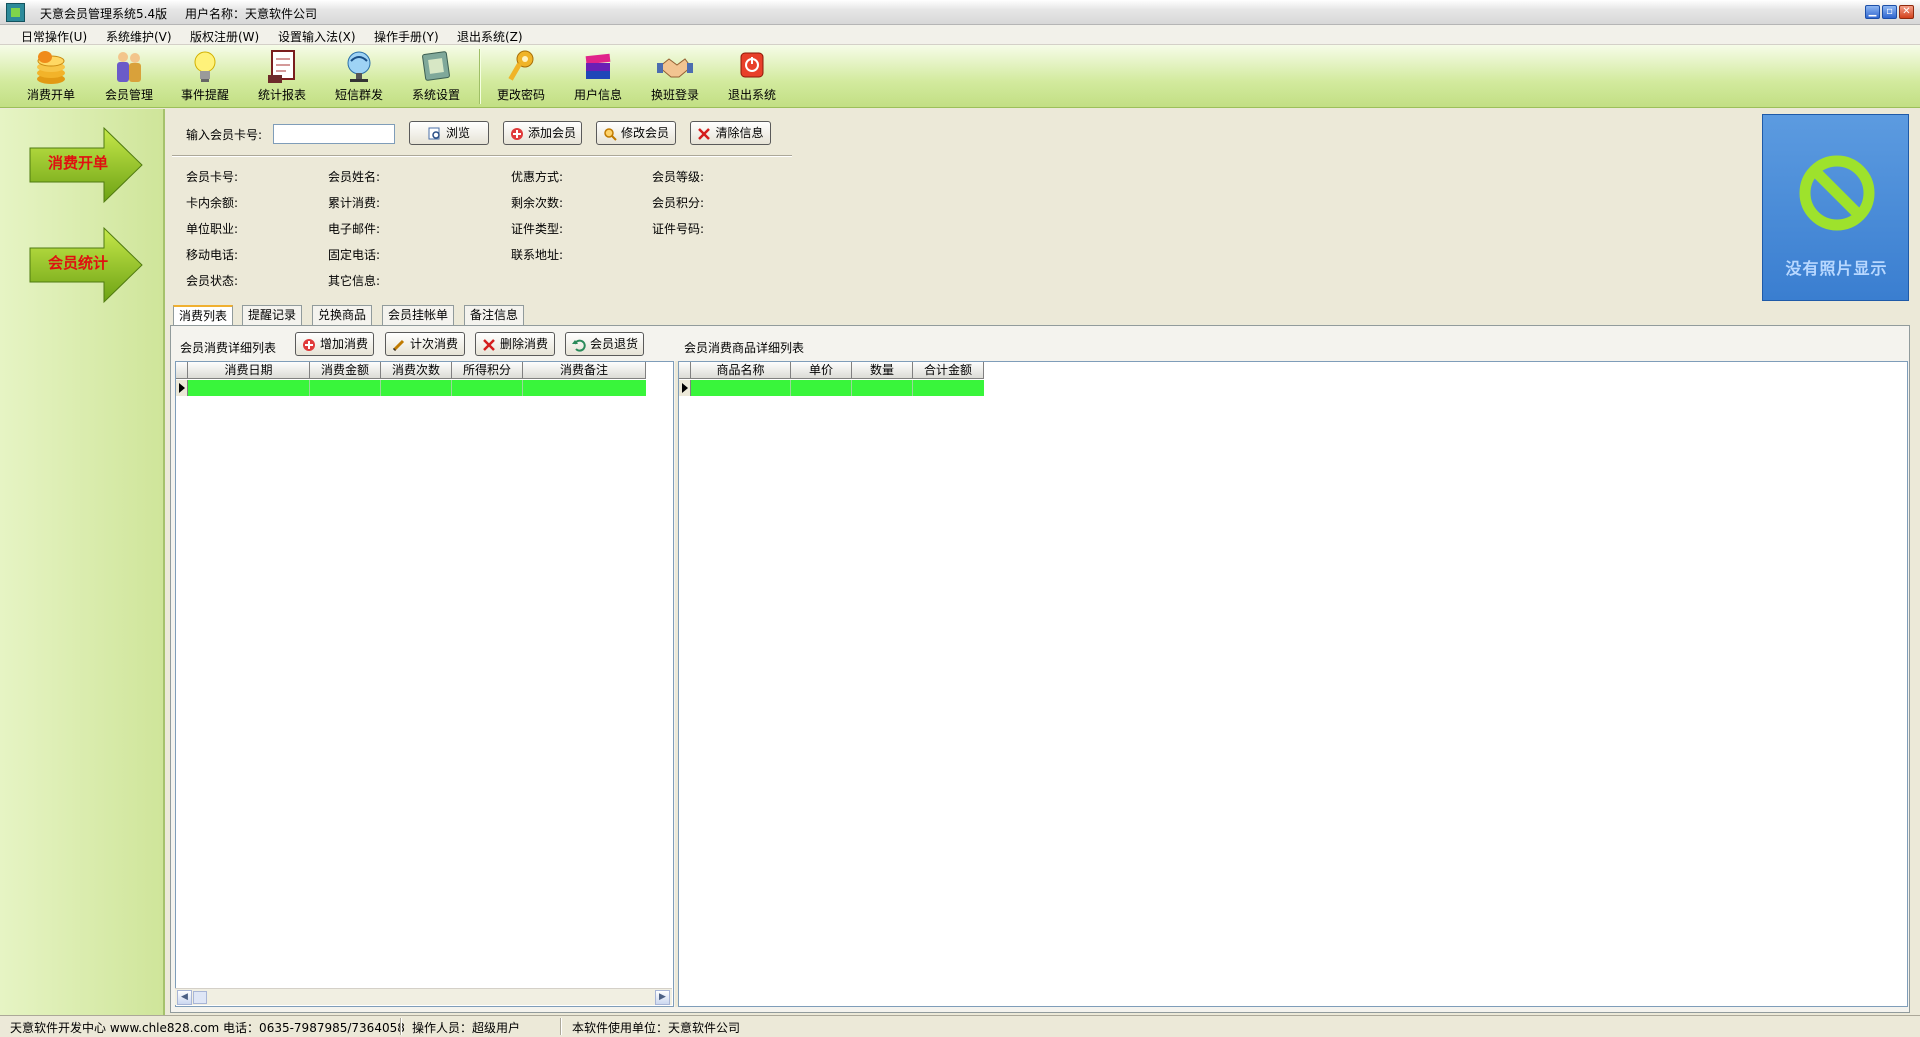  I want to click on sidebar-member-stats-button: 会员统计, so click(86, 265).